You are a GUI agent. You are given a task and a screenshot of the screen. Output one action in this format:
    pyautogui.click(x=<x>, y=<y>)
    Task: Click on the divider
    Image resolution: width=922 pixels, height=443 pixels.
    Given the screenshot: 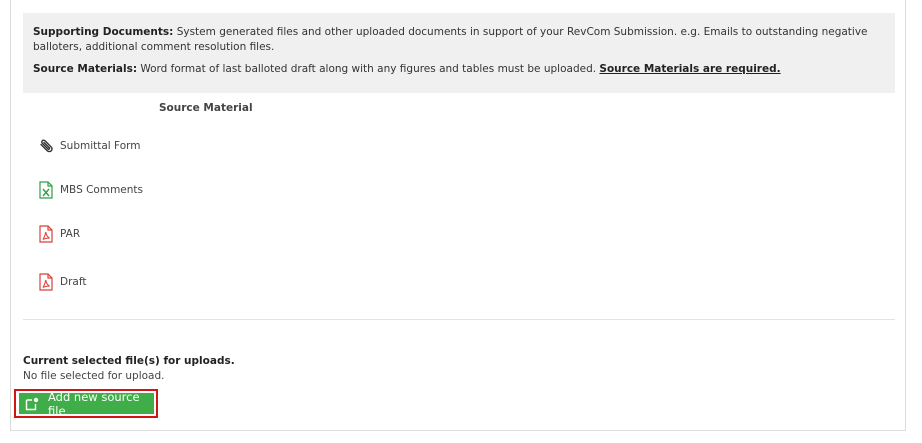 What is the action you would take?
    pyautogui.click(x=459, y=319)
    